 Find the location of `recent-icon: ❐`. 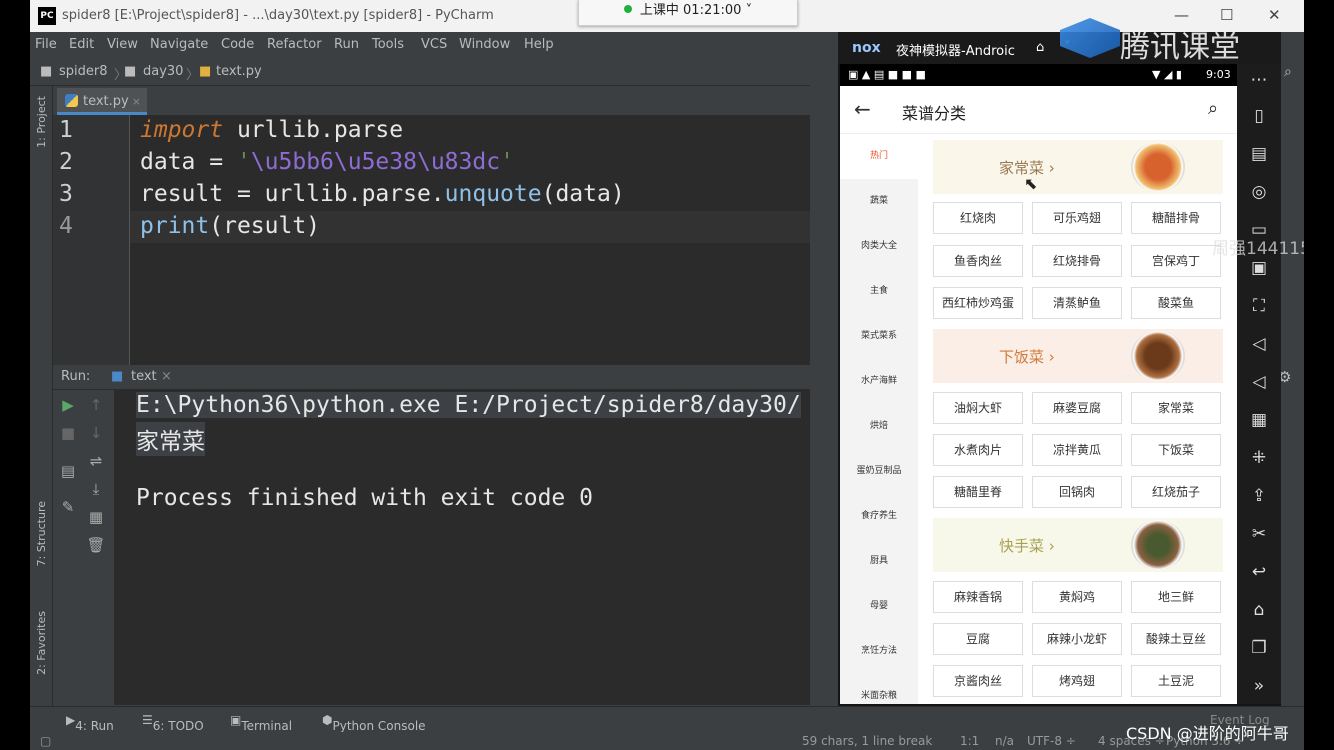

recent-icon: ❐ is located at coordinates (1259, 648).